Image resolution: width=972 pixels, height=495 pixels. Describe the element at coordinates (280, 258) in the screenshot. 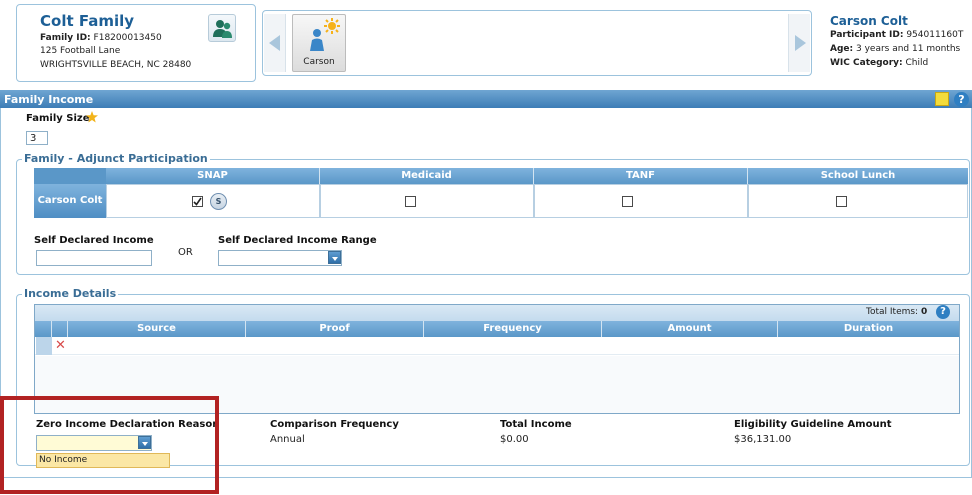

I see `self-declared-range-select` at that location.